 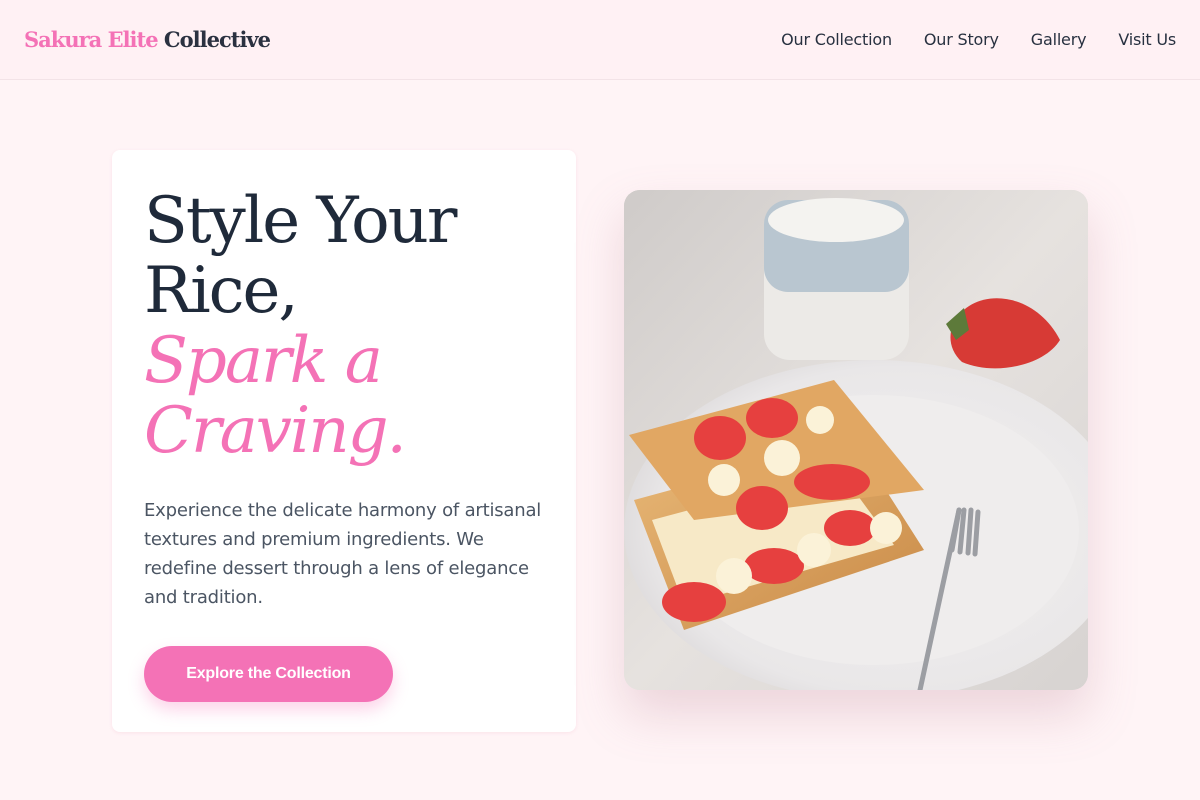 What do you see at coordinates (263, 361) in the screenshot?
I see `headline-accent-line-1: Spark a` at bounding box center [263, 361].